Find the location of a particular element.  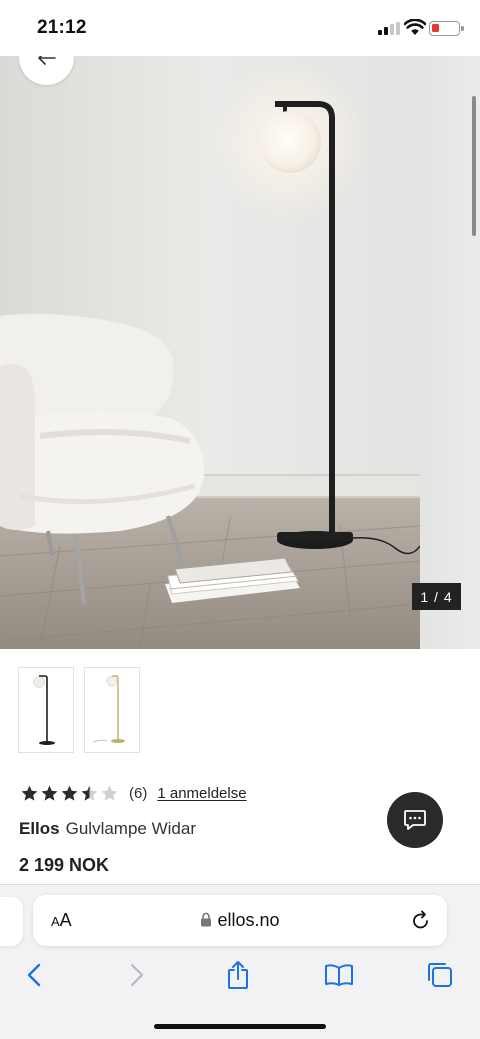

product-brand: Ellos is located at coordinates (39, 828).